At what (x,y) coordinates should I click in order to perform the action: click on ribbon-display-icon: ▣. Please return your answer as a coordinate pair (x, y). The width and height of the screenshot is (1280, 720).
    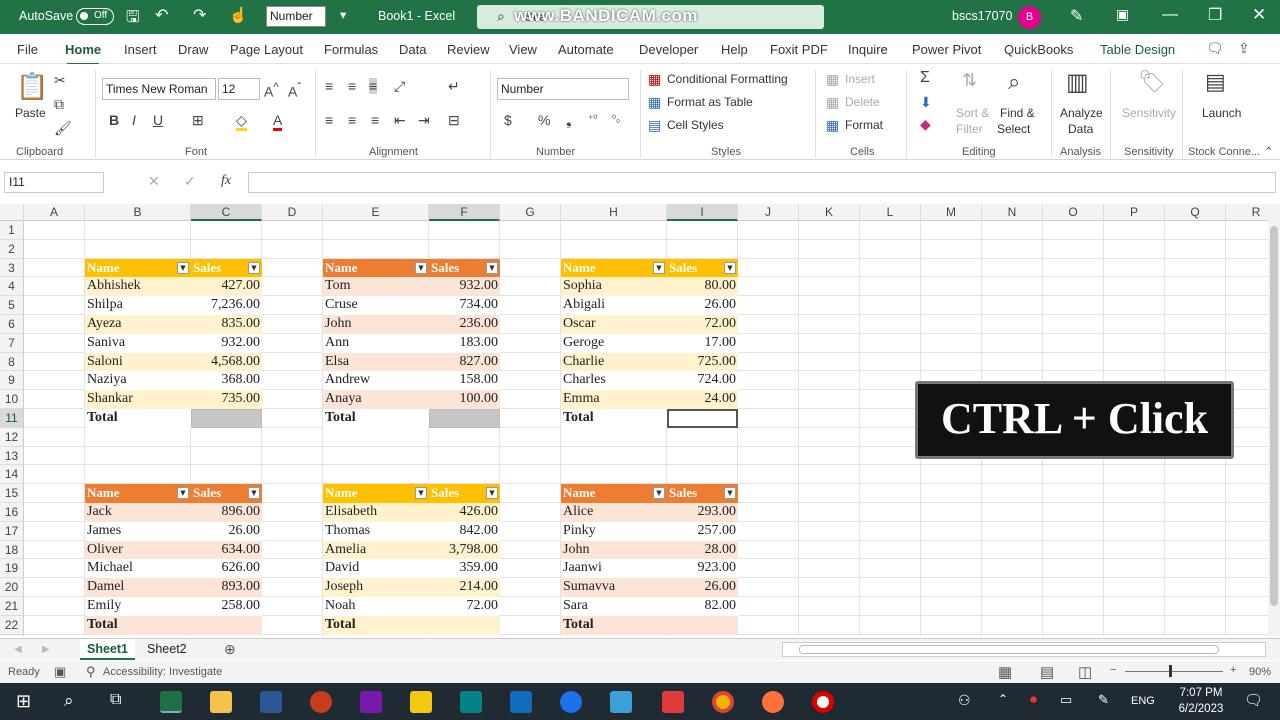
    Looking at the image, I should click on (1122, 14).